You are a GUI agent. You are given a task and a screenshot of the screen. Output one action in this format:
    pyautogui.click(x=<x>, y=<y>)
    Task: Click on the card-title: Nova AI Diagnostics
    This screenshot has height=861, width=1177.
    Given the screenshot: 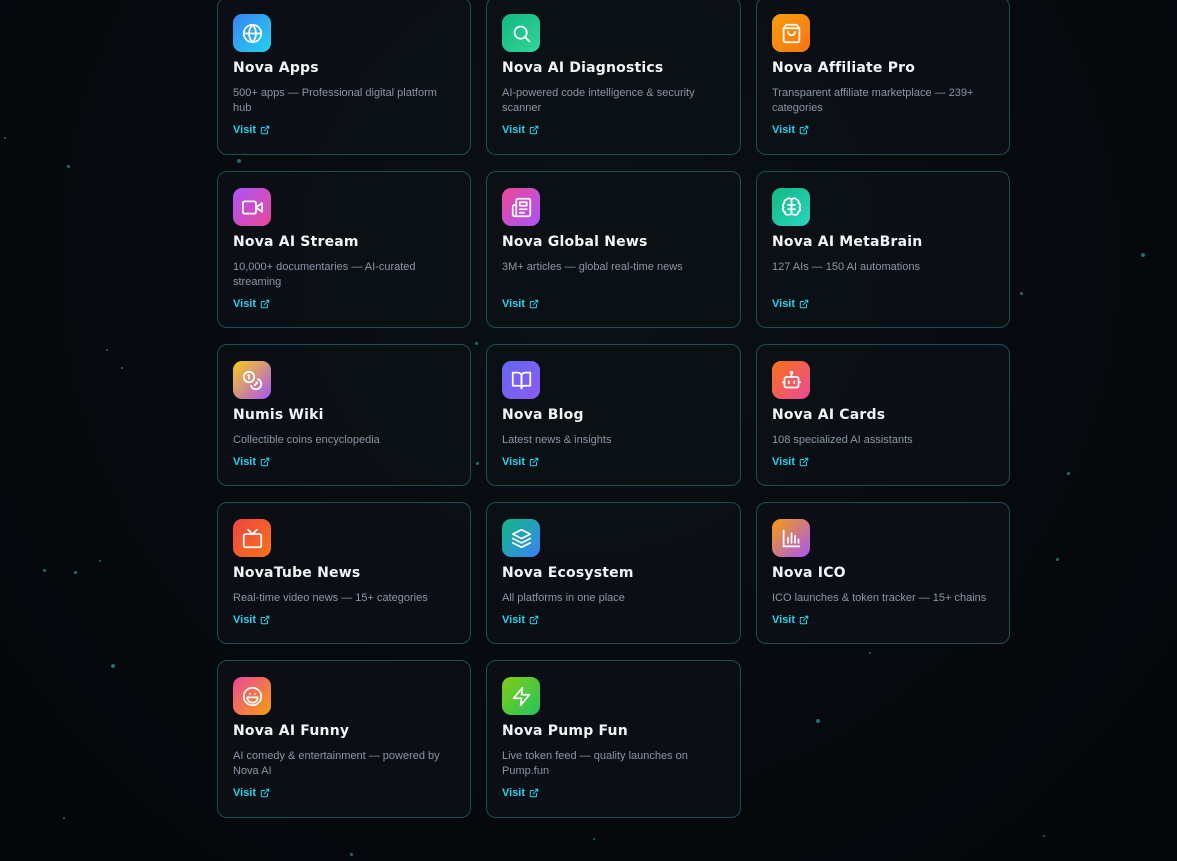 What is the action you would take?
    pyautogui.click(x=583, y=68)
    